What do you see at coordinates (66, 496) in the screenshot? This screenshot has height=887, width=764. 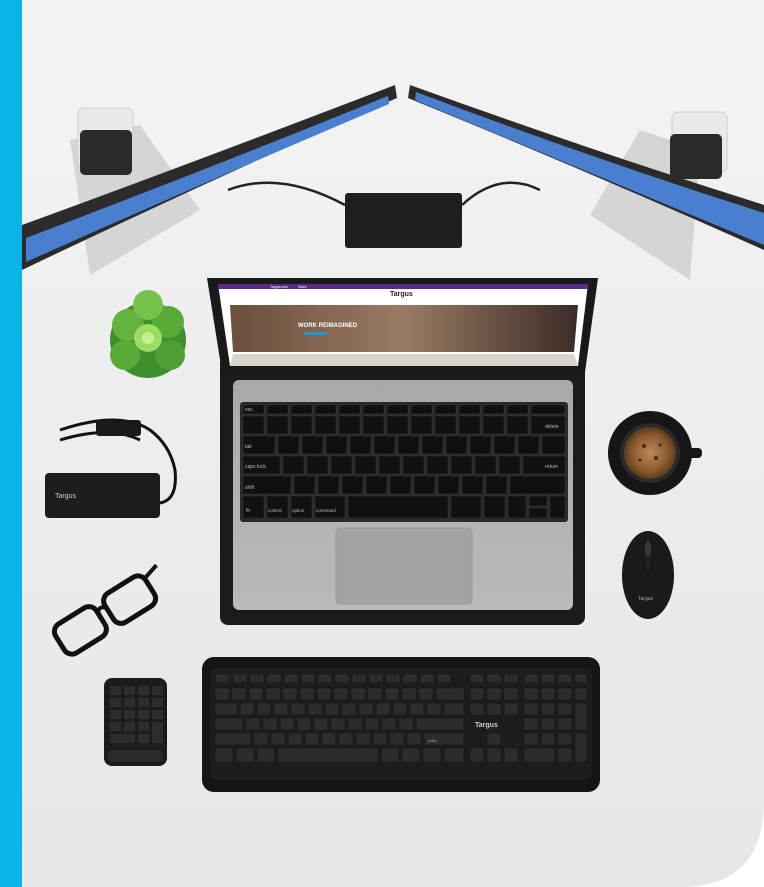 I see `charger-brand: Targus` at bounding box center [66, 496].